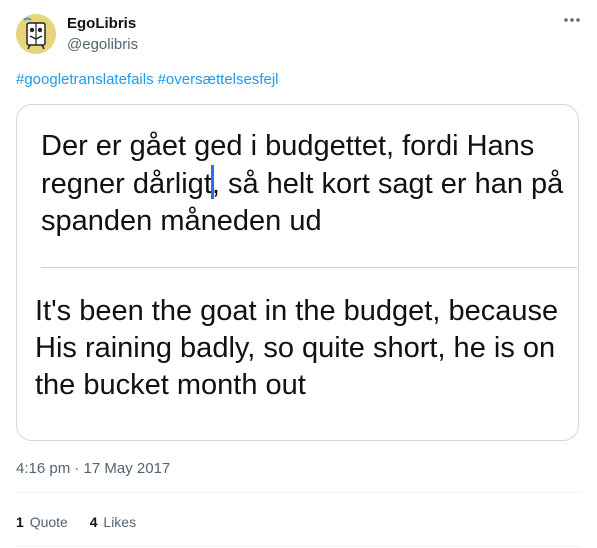  Describe the element at coordinates (218, 79) in the screenshot. I see `hashtag-link: #oversættelsesfejl` at that location.